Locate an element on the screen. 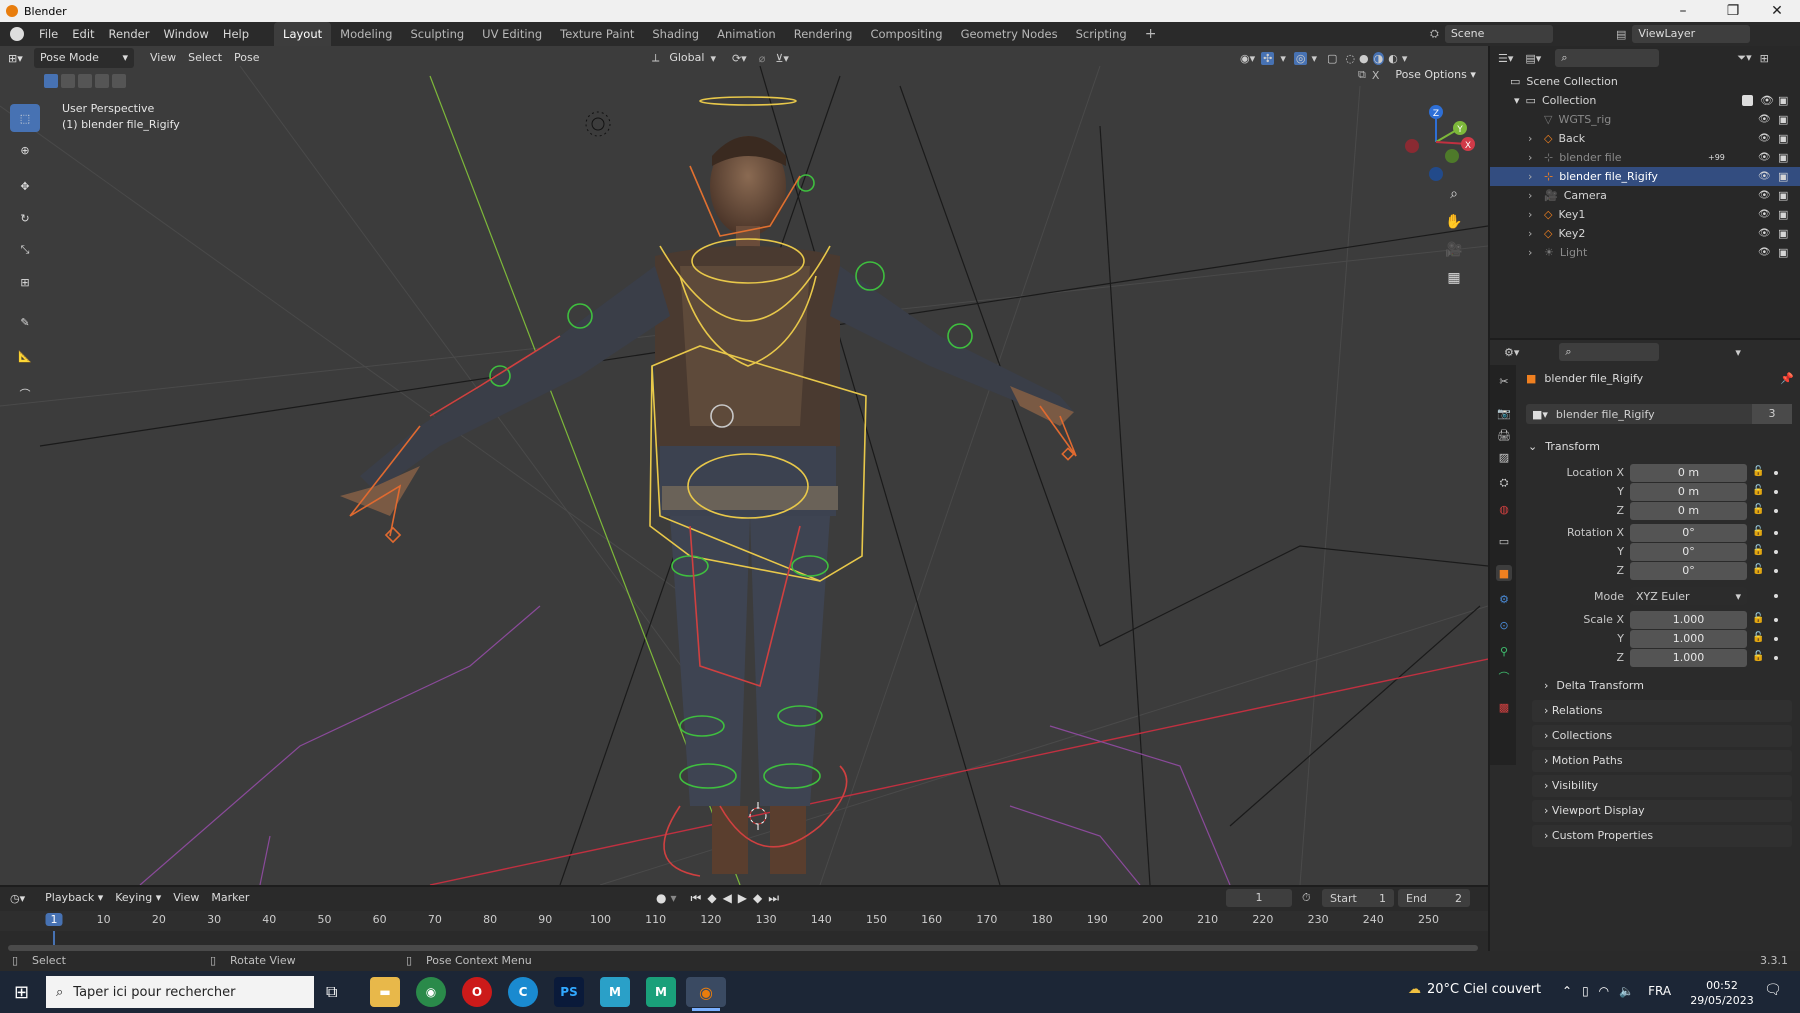 The image size is (1800, 1013). viewlayer-field: ViewLayer is located at coordinates (1691, 34).